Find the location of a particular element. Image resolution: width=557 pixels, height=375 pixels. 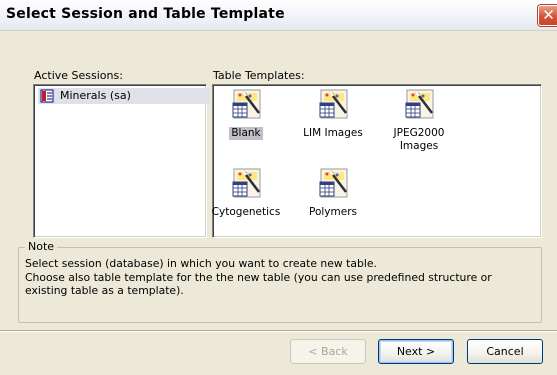

close-button: ✕ is located at coordinates (547, 15).